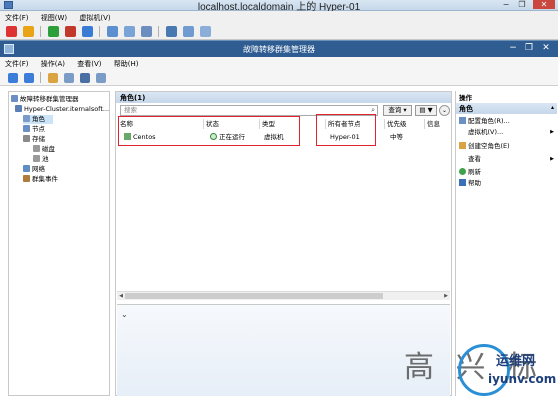 The height and width of the screenshot is (400, 558). I want to click on save-query-button: ▤ ▼, so click(426, 110).